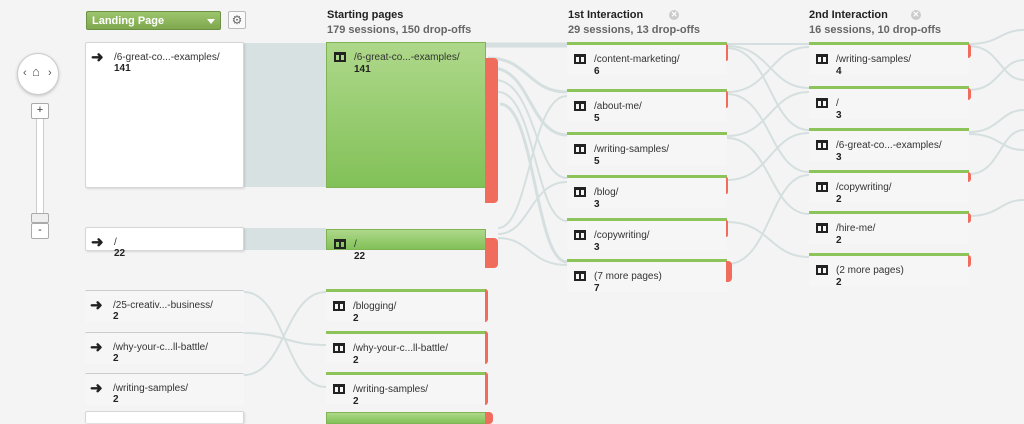 This screenshot has width=1024, height=424. What do you see at coordinates (889, 228) in the screenshot?
I see `second-interaction-node: /hire-me/ 2` at bounding box center [889, 228].